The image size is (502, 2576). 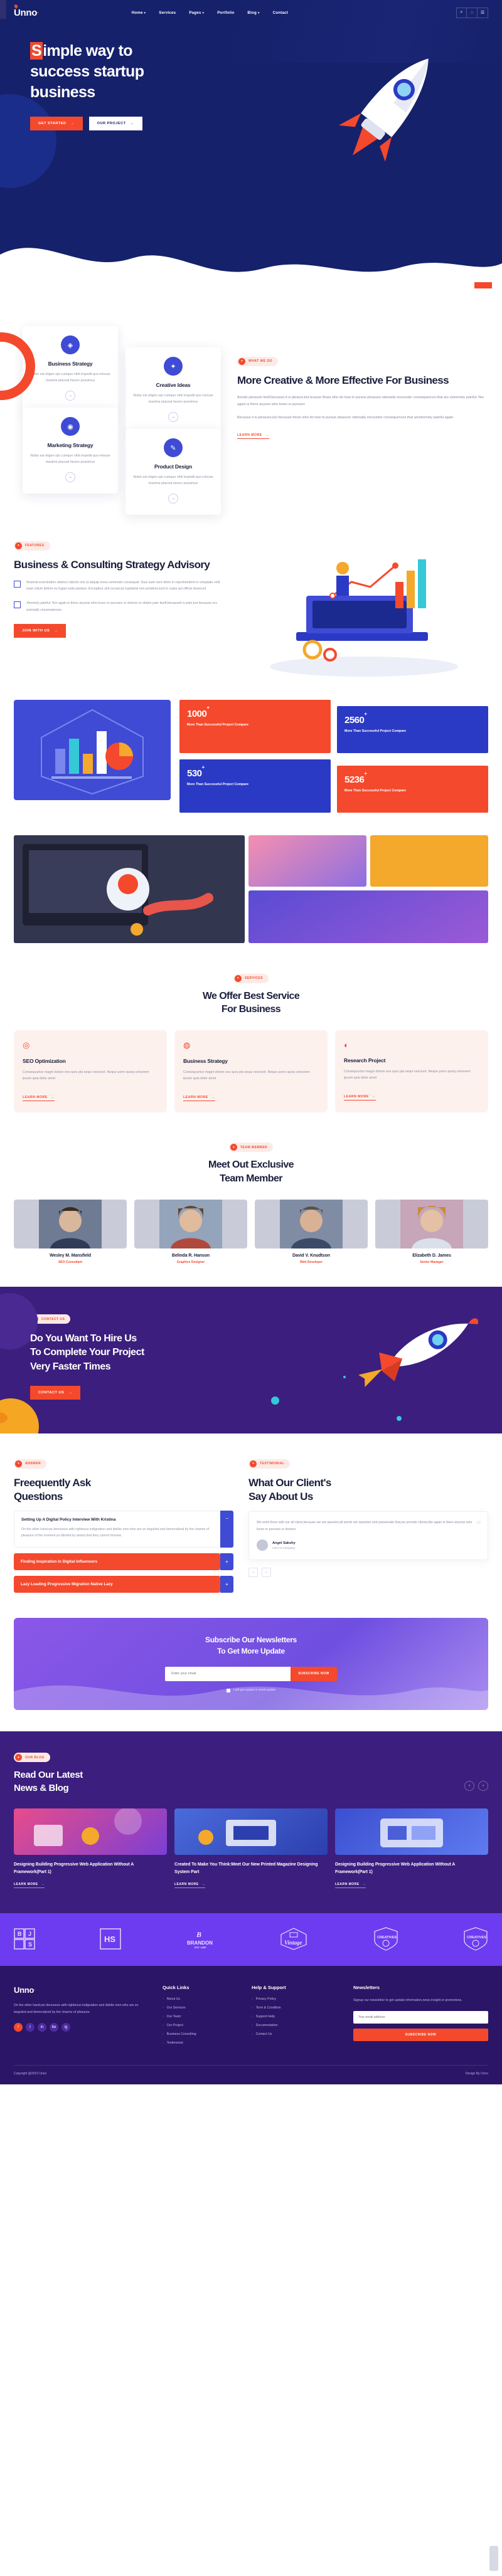 What do you see at coordinates (200, 2008) in the screenshot?
I see `footer-link: › Our Services` at bounding box center [200, 2008].